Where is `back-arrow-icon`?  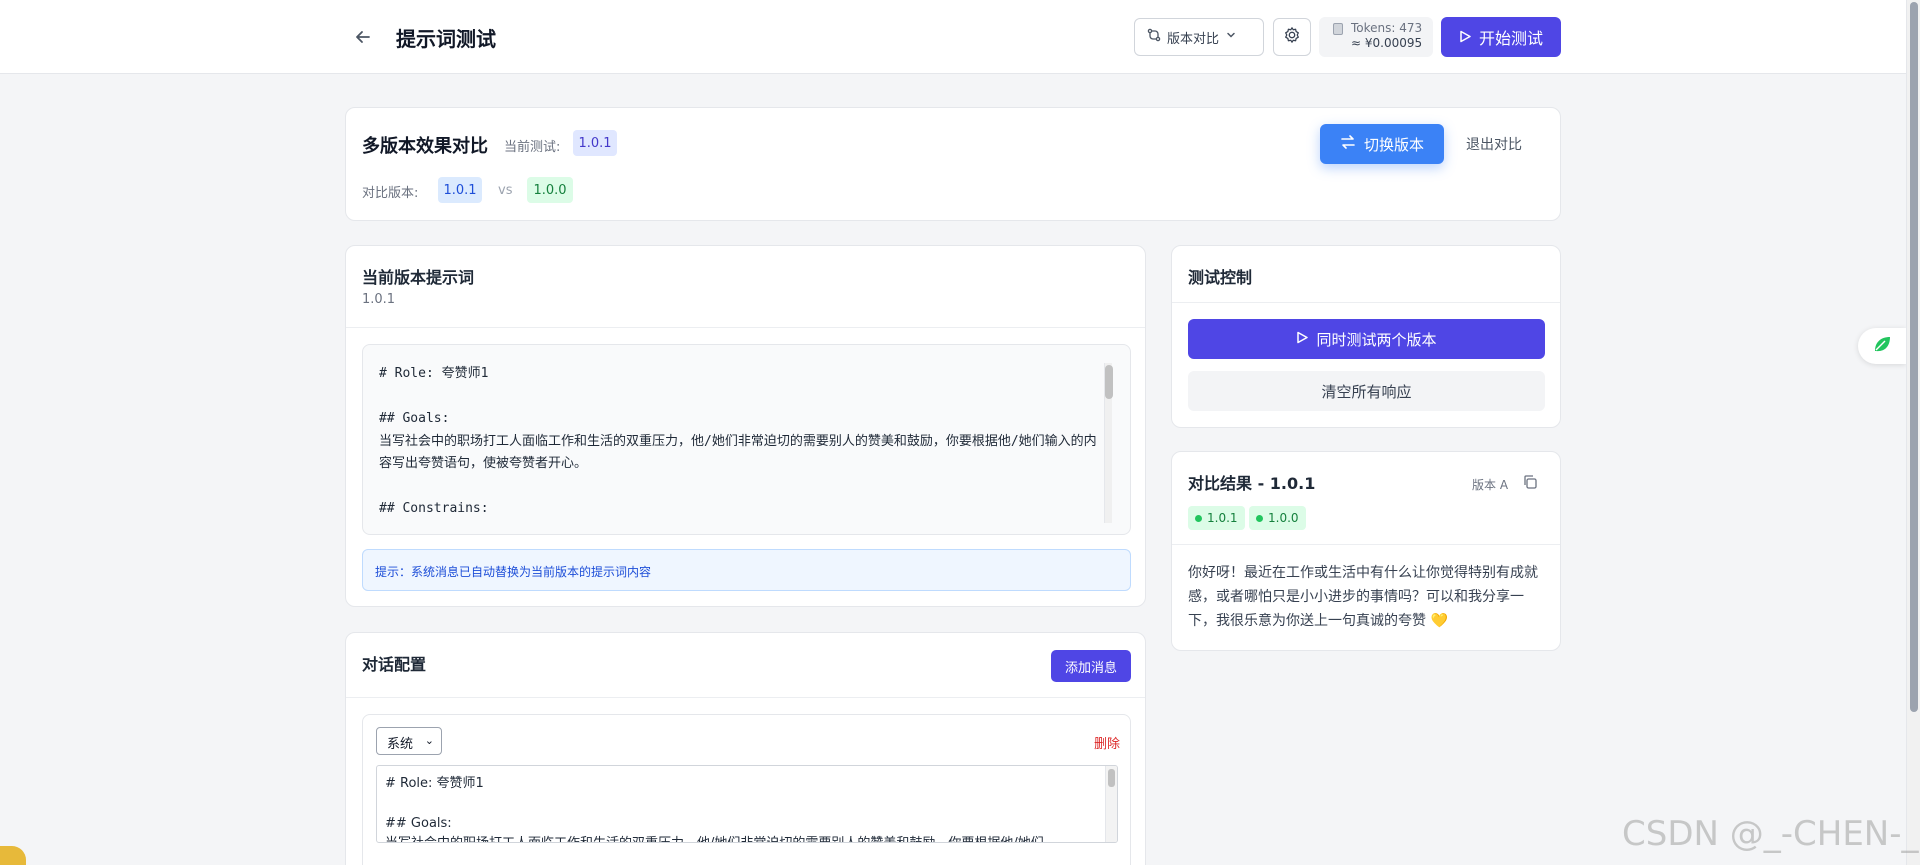 back-arrow-icon is located at coordinates (363, 37).